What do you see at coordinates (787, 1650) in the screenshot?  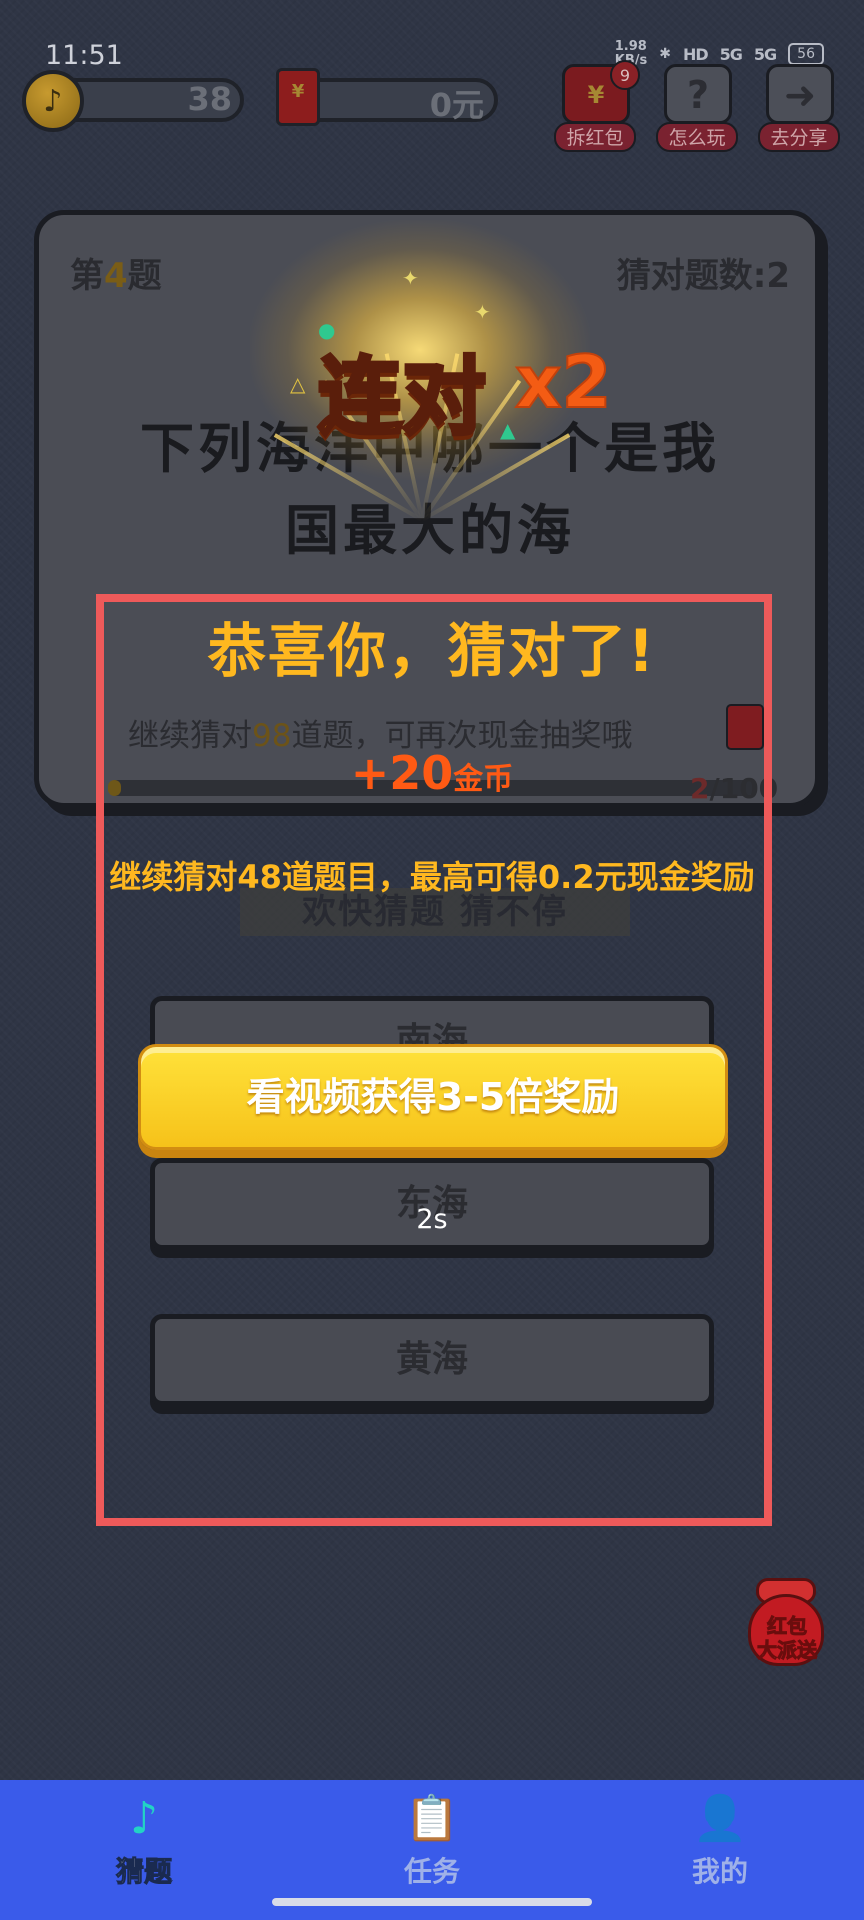 I see `giveaway-line-2: 大派送` at bounding box center [787, 1650].